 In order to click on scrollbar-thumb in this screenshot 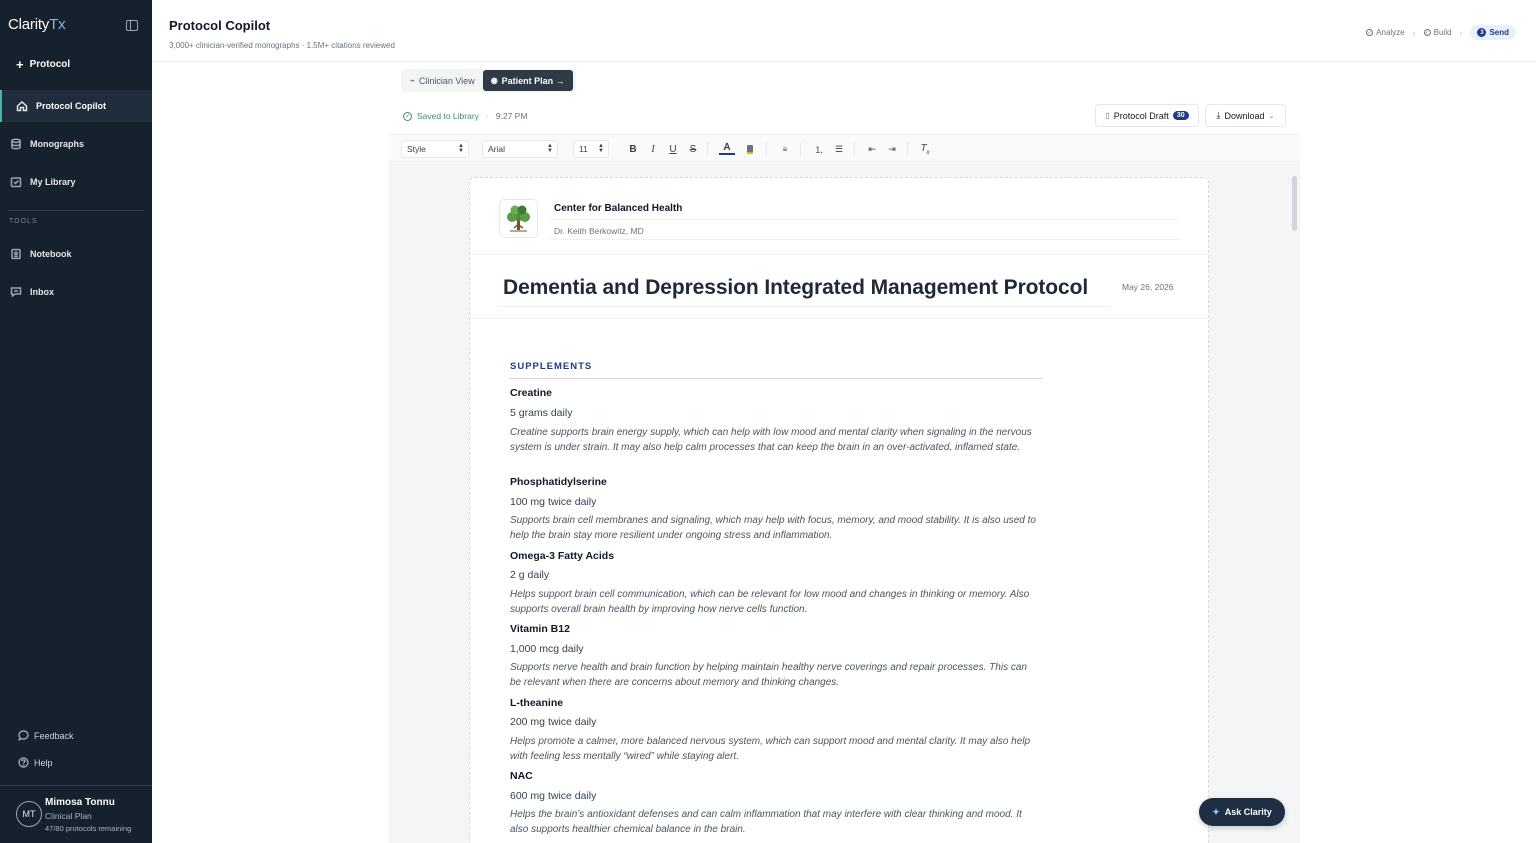, I will do `click(1294, 203)`.